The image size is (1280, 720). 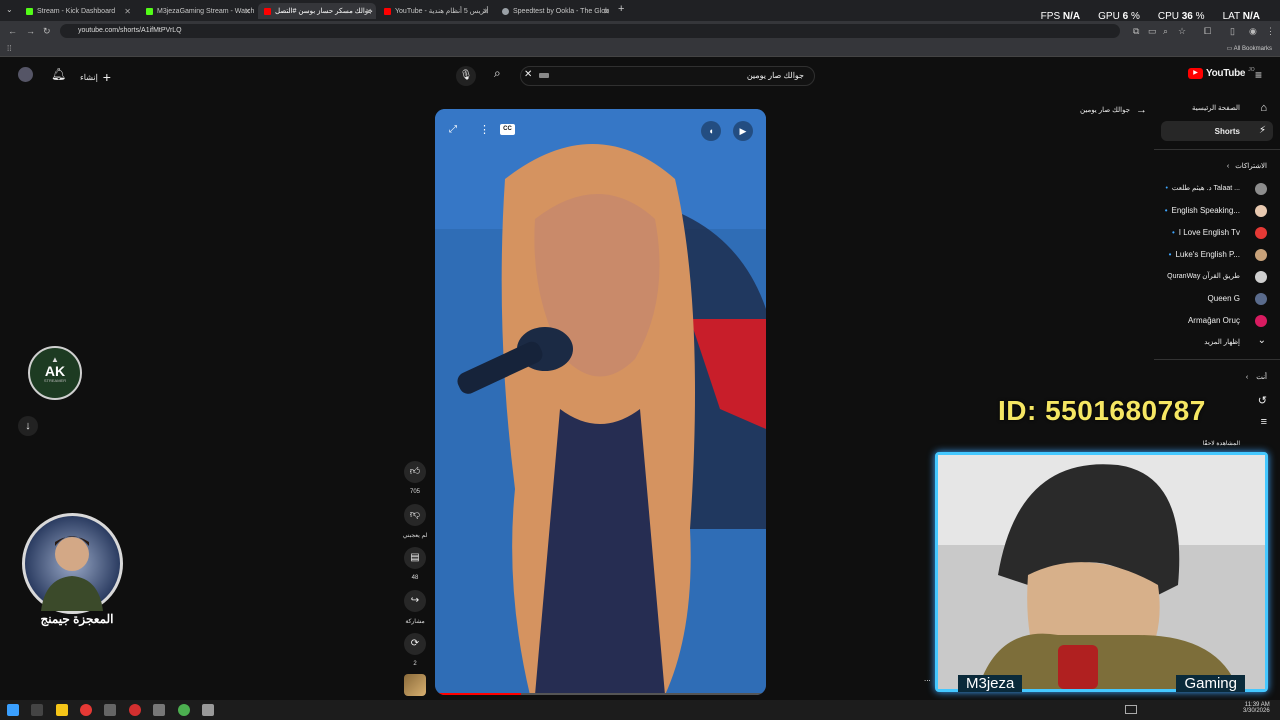 What do you see at coordinates (1207, 31) in the screenshot?
I see `extensions-icon: ⧠` at bounding box center [1207, 31].